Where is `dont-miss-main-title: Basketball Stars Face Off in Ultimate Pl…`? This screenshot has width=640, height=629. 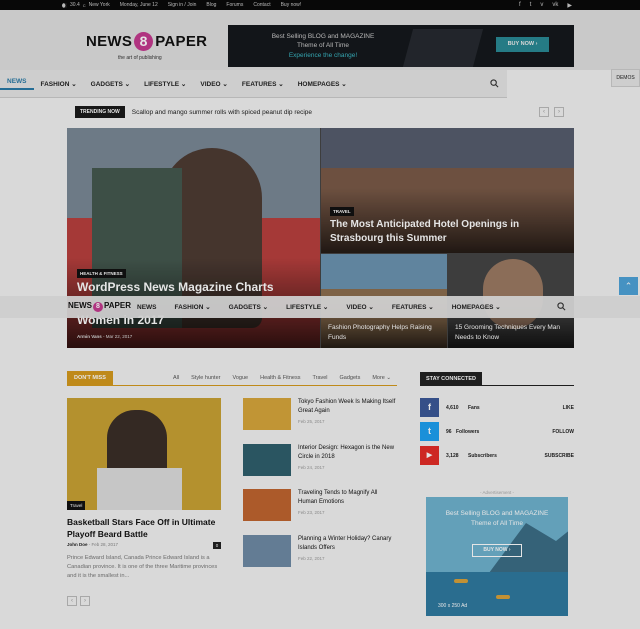
dont-miss-main-title: Basketball Stars Face Off in Ultimate Pl… is located at coordinates (147, 528).